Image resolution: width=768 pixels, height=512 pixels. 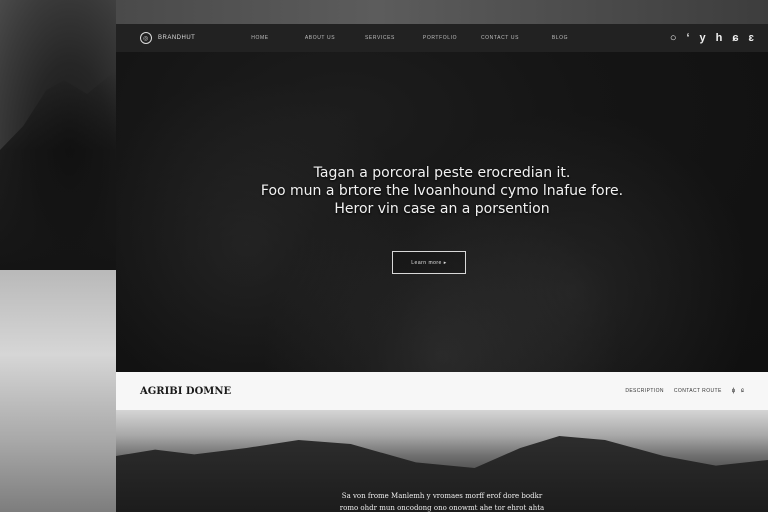 What do you see at coordinates (429, 262) in the screenshot?
I see `learn-more-button: Learn more ▸` at bounding box center [429, 262].